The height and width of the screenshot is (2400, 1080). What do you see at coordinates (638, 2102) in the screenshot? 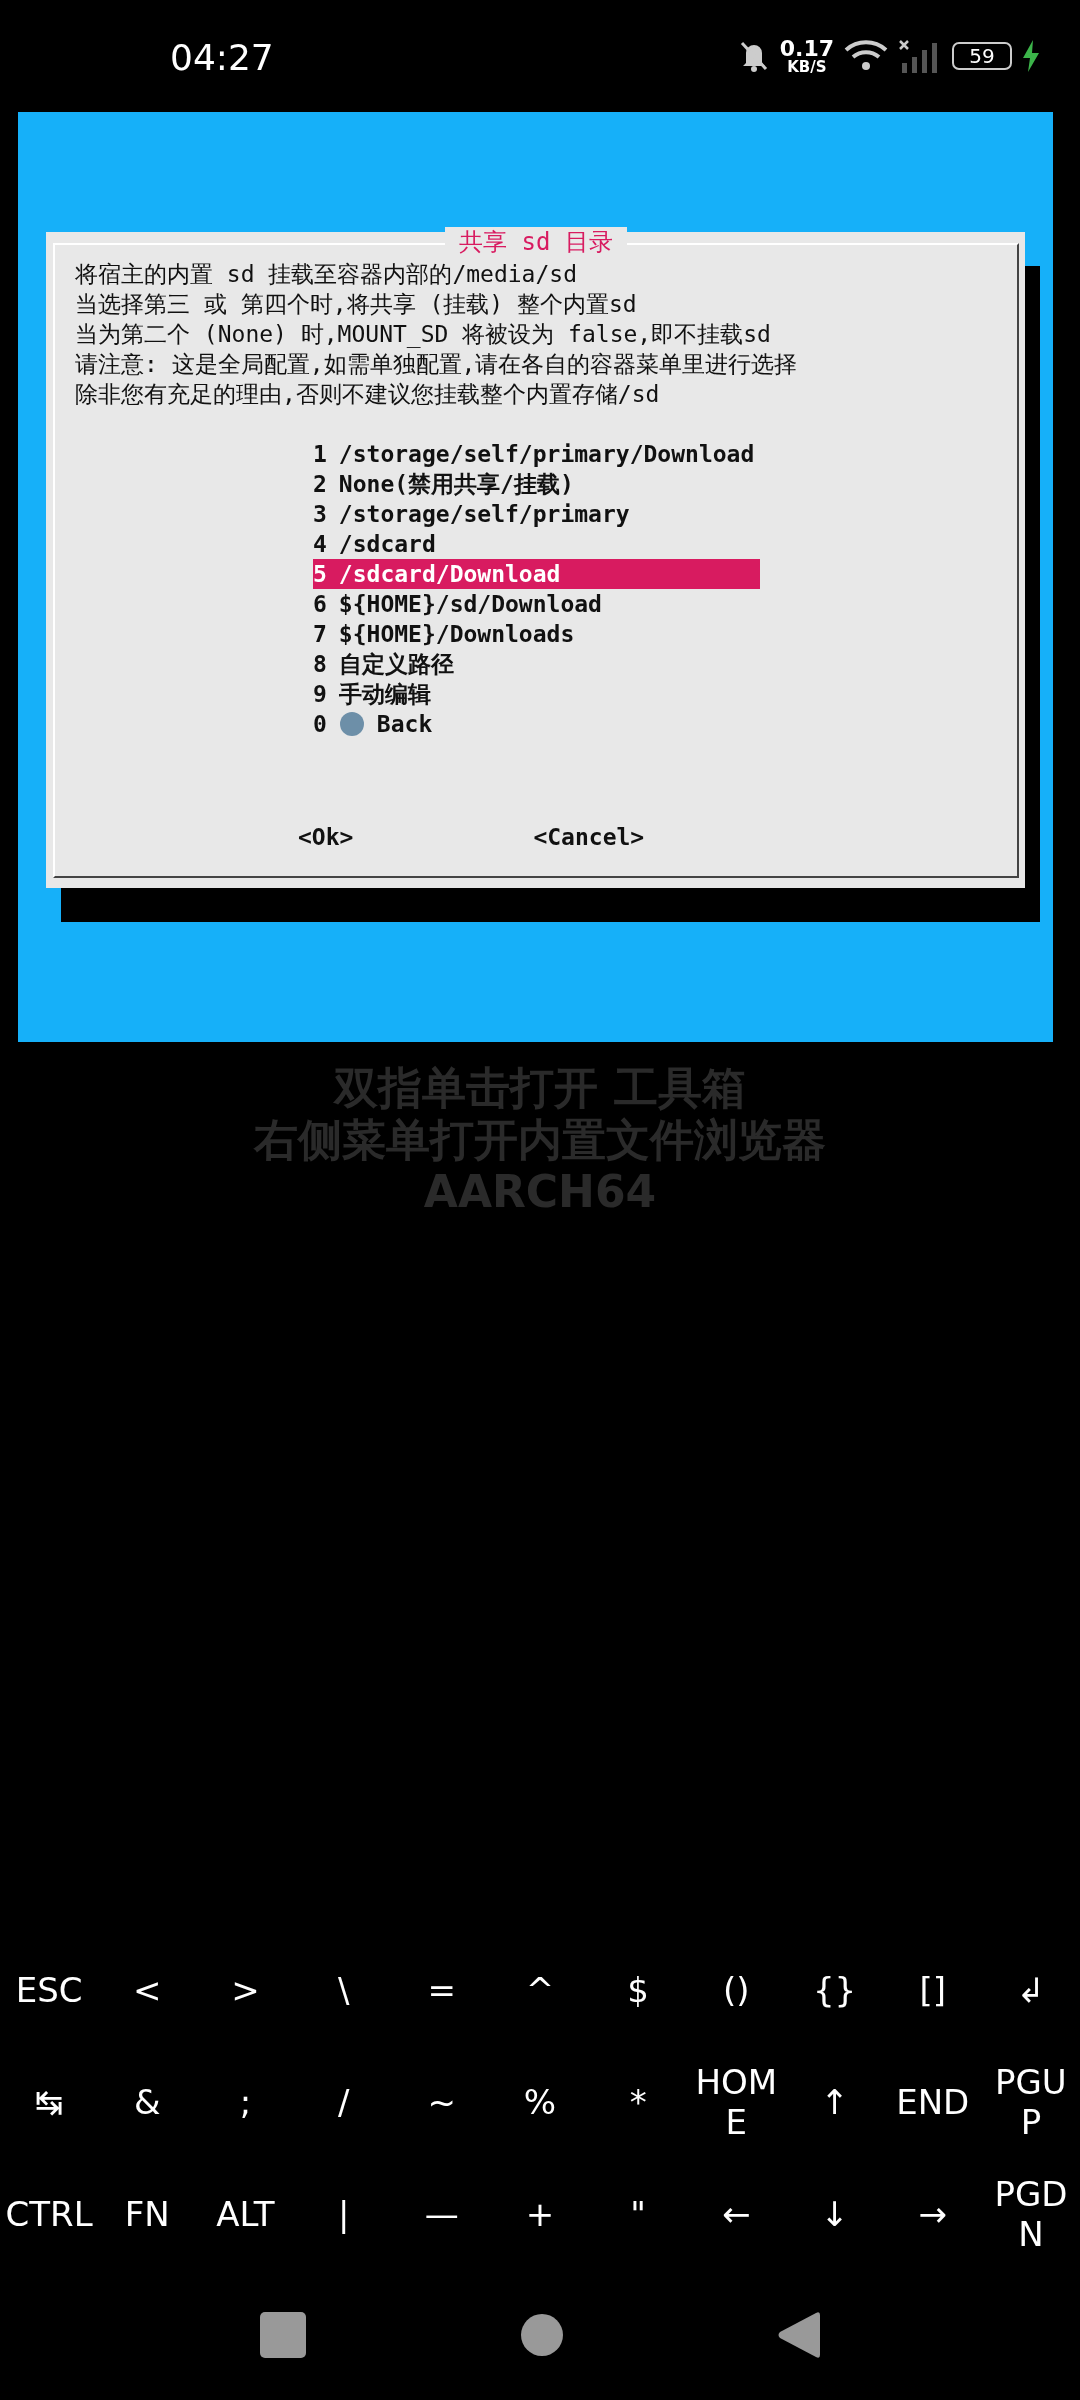
I see `keyboard-key: *` at bounding box center [638, 2102].